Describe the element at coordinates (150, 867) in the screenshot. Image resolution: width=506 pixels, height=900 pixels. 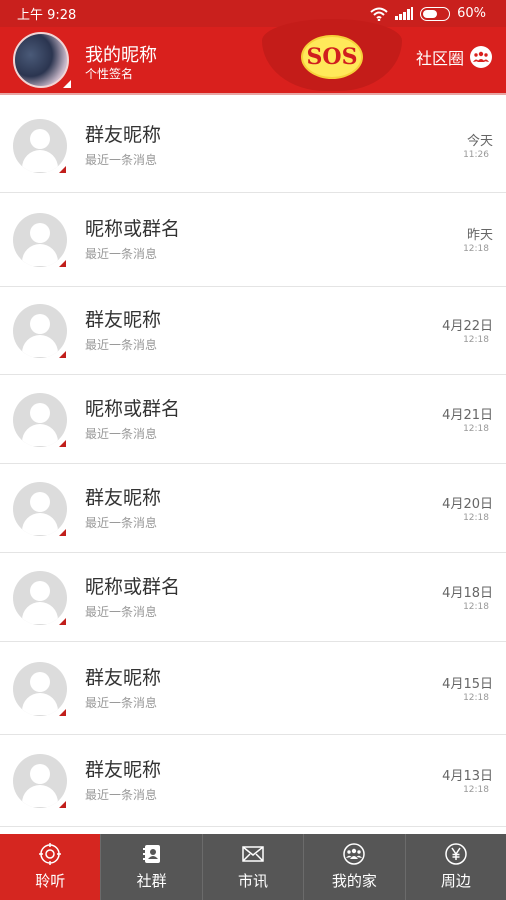
I see `nav-tab-1: 社群` at that location.